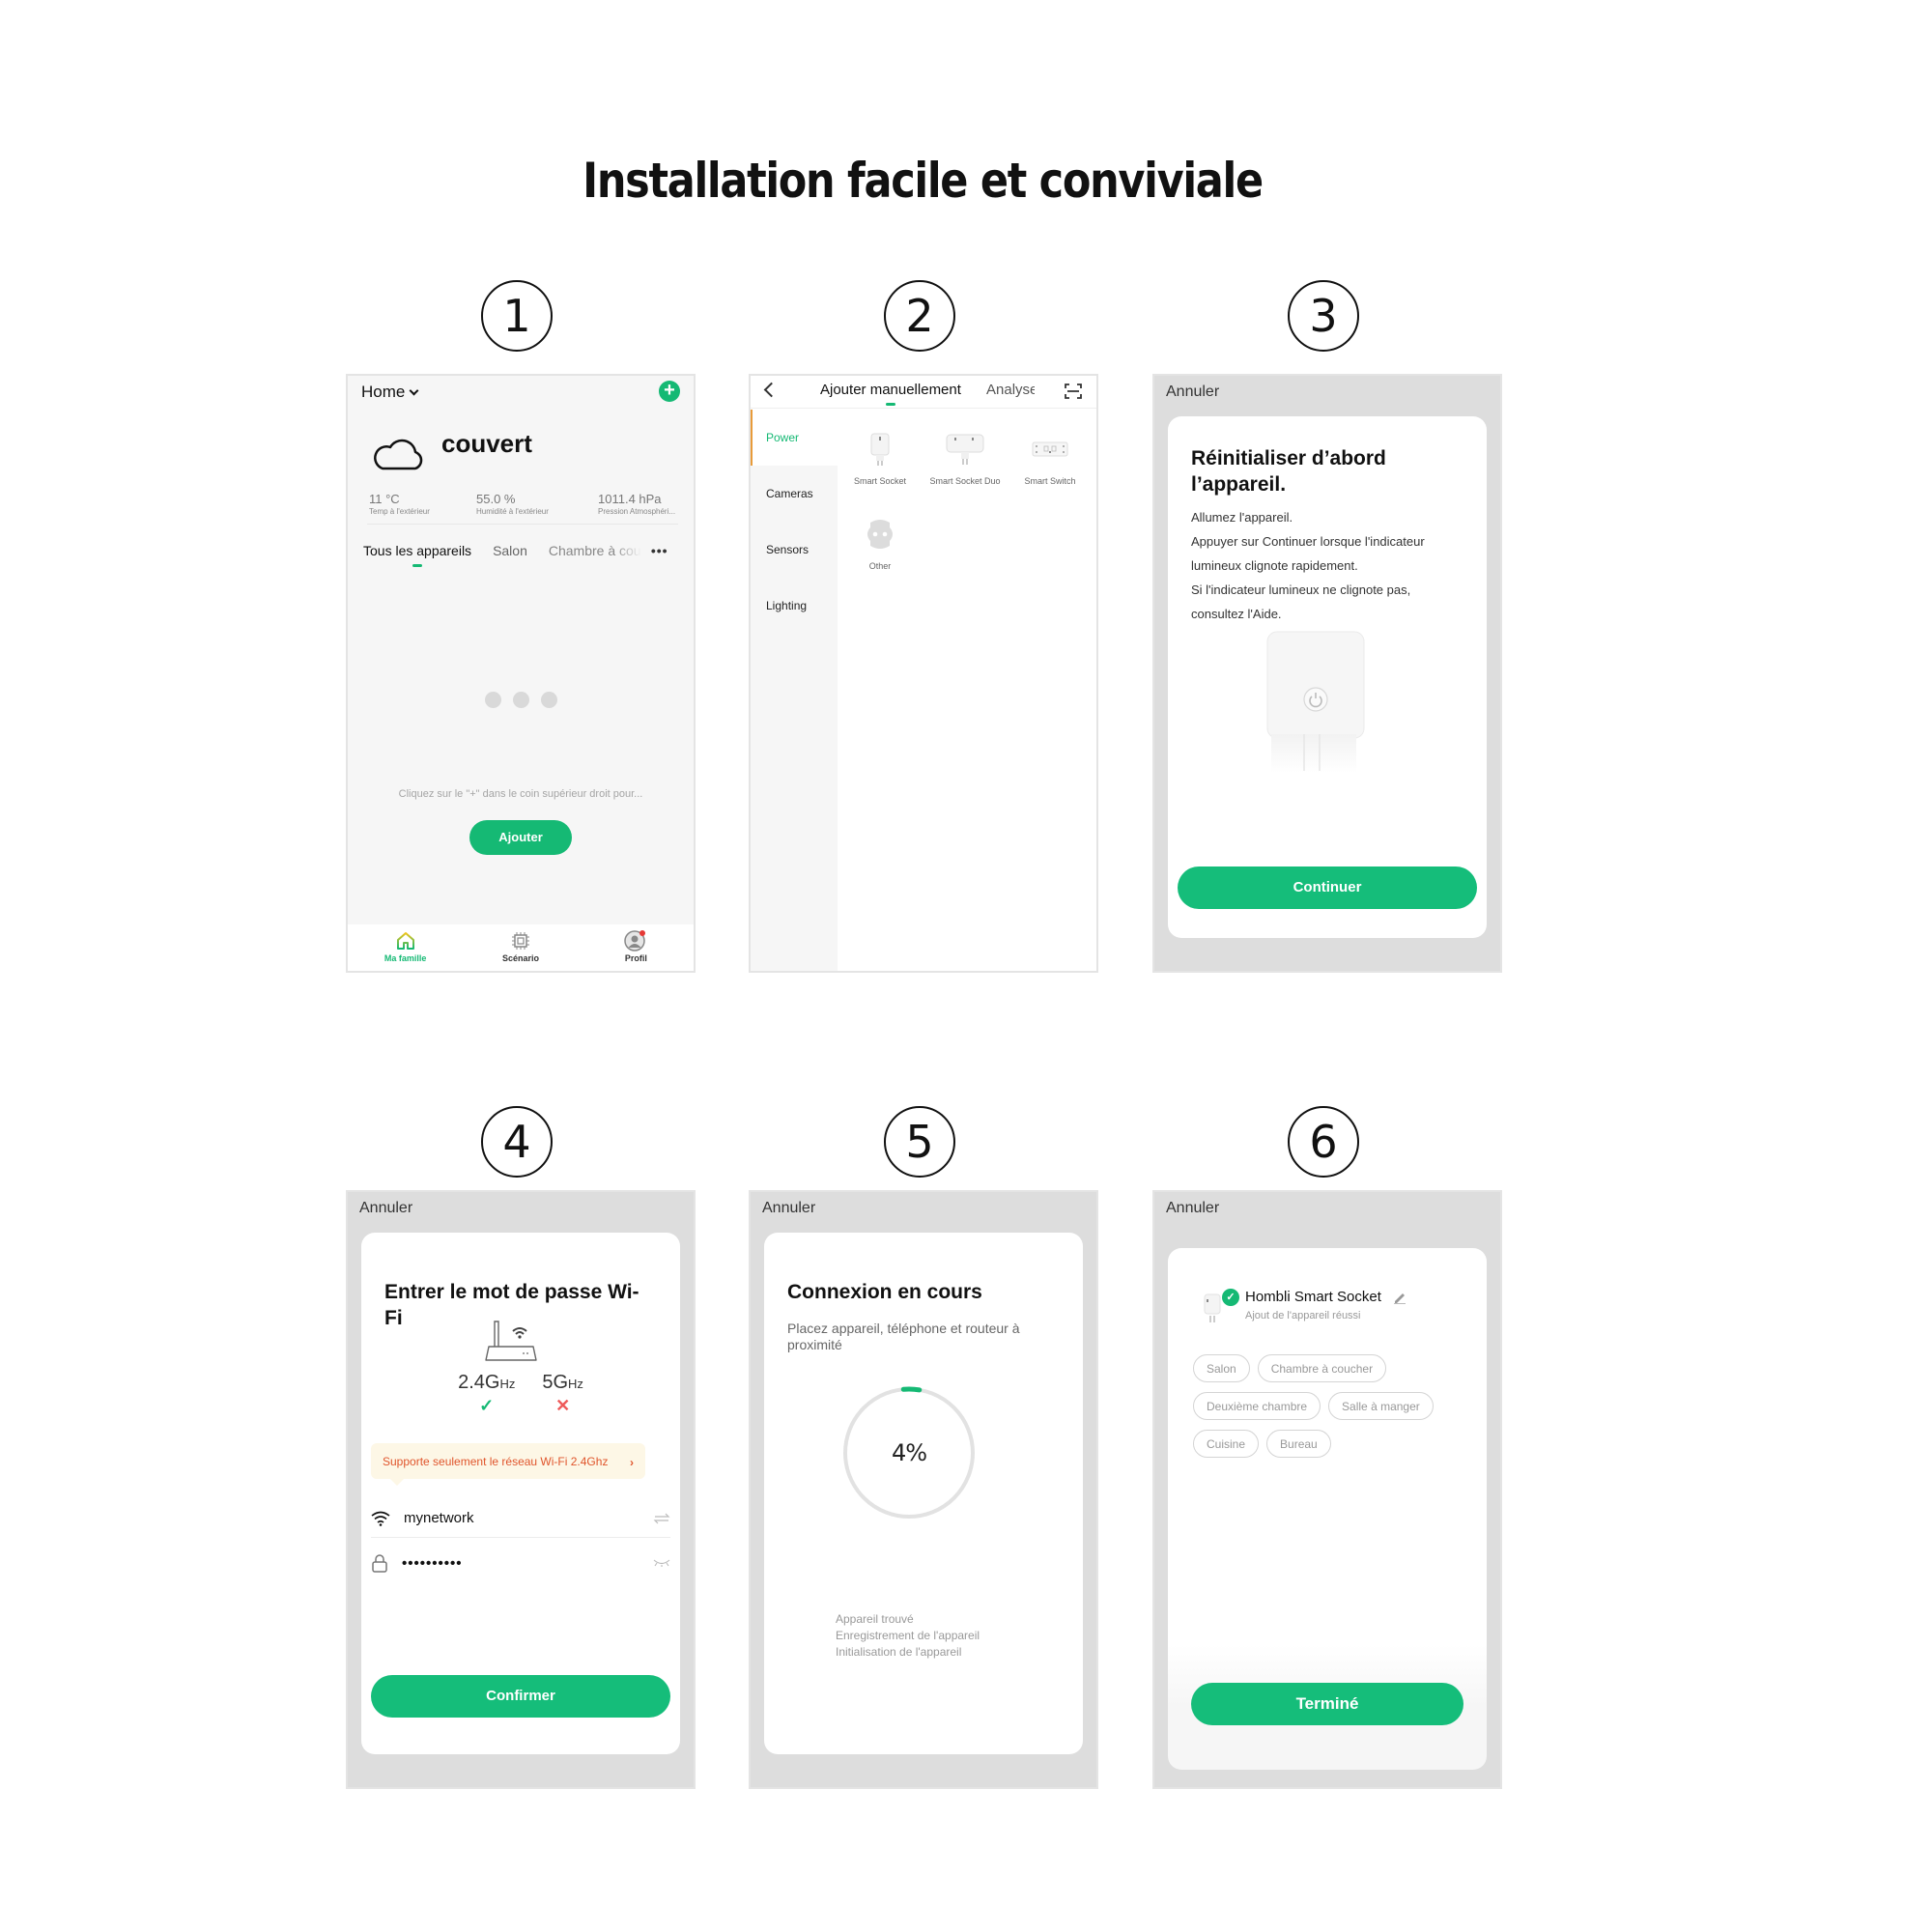 This screenshot has width=1932, height=1932. I want to click on ssid-value: mynetwork, so click(439, 1518).